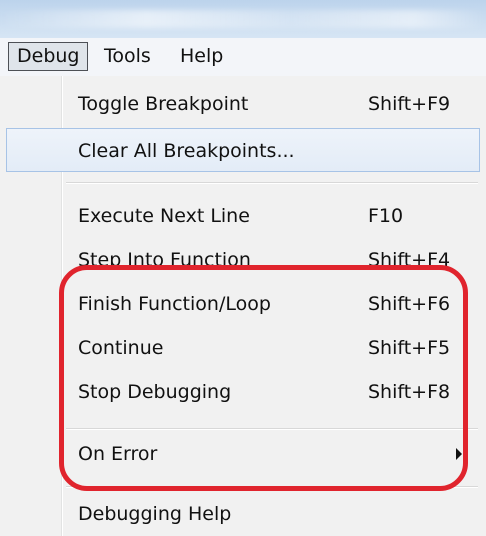 This screenshot has height=536, width=486. What do you see at coordinates (459, 454) in the screenshot?
I see `chevron-right-icon` at bounding box center [459, 454].